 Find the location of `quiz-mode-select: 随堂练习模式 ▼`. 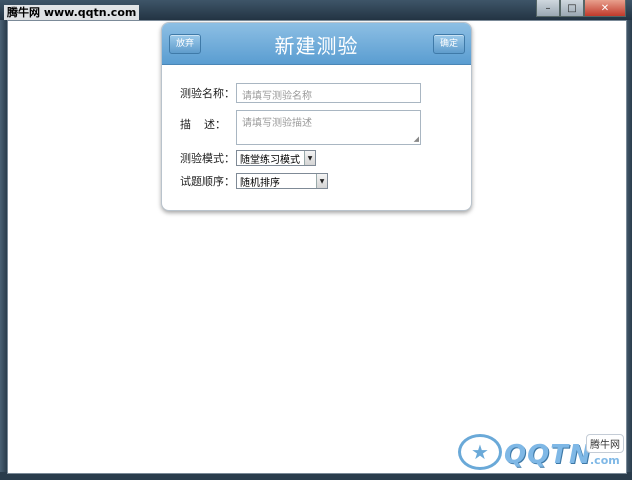

quiz-mode-select: 随堂练习模式 ▼ is located at coordinates (276, 158).